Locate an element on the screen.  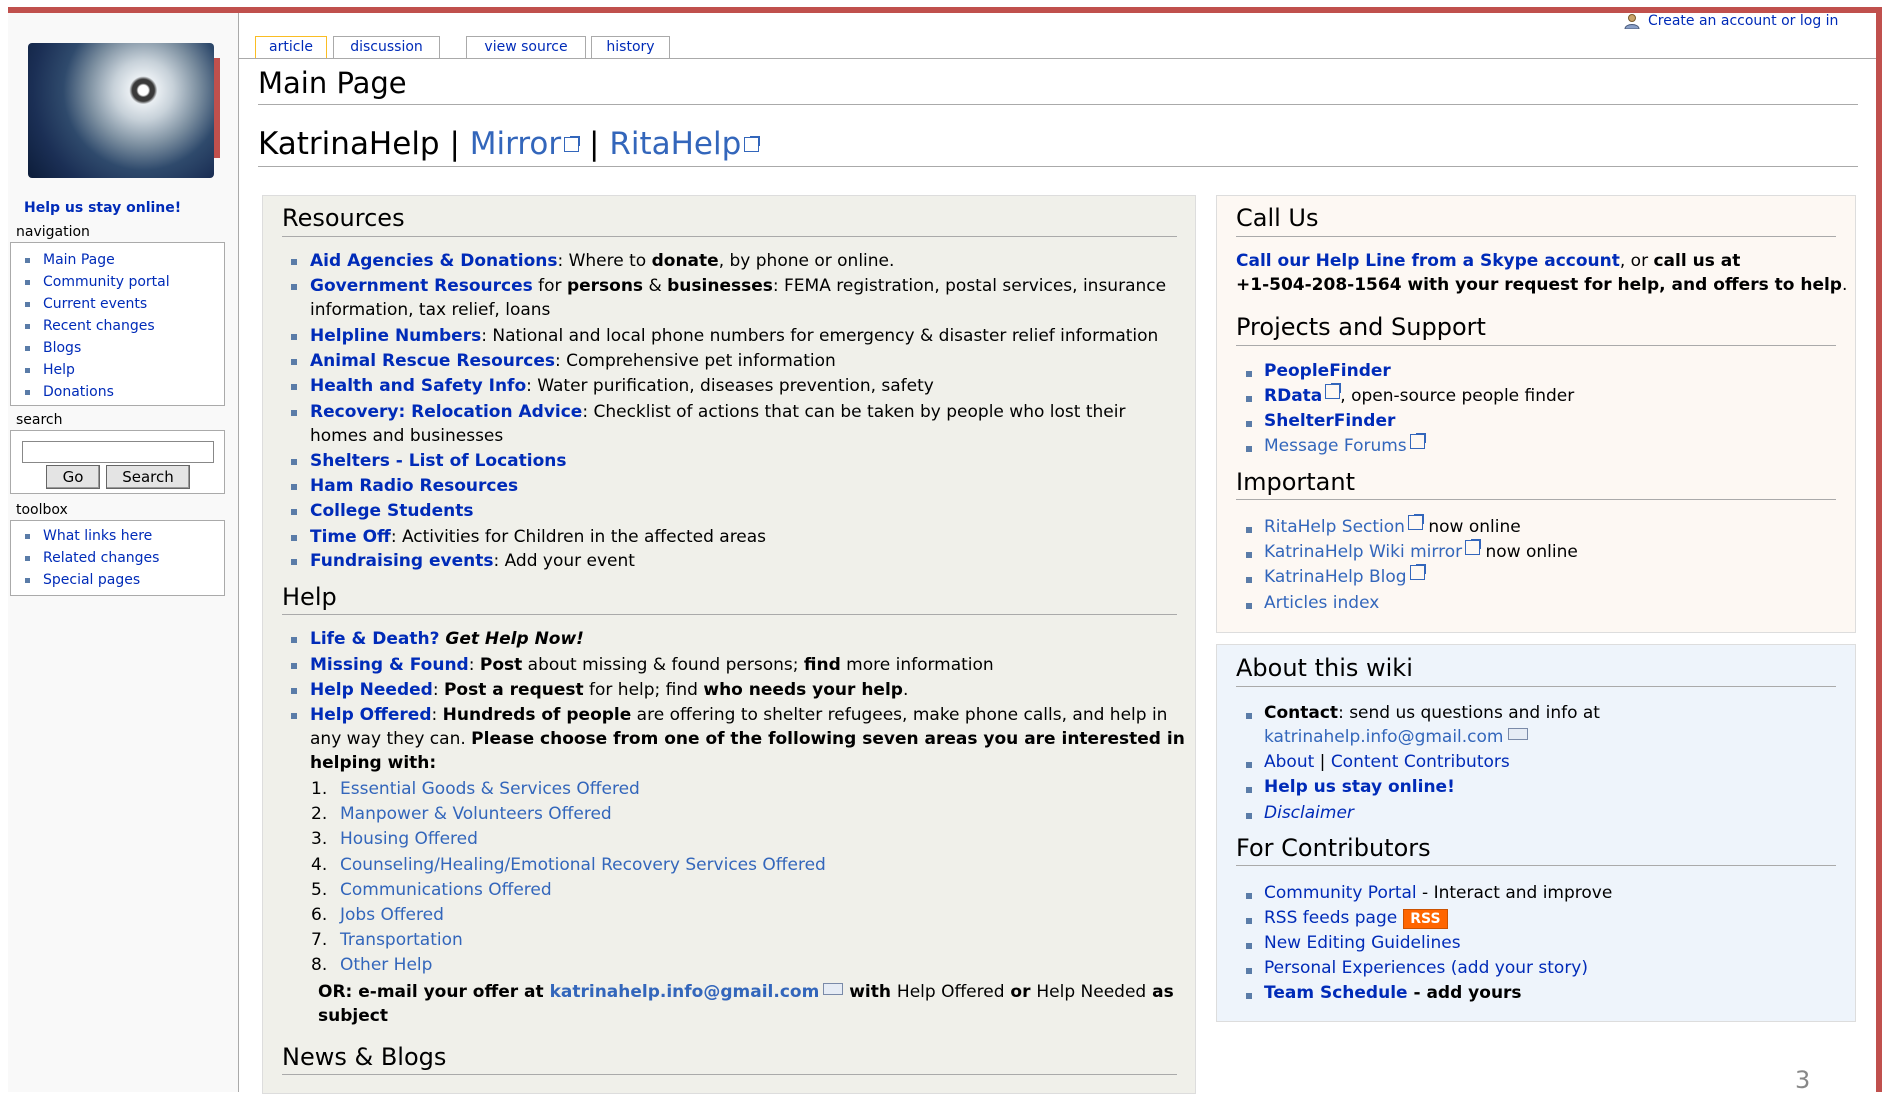
offer-essential-goods: Essential Goods & Services Offered is located at coordinates (490, 789).